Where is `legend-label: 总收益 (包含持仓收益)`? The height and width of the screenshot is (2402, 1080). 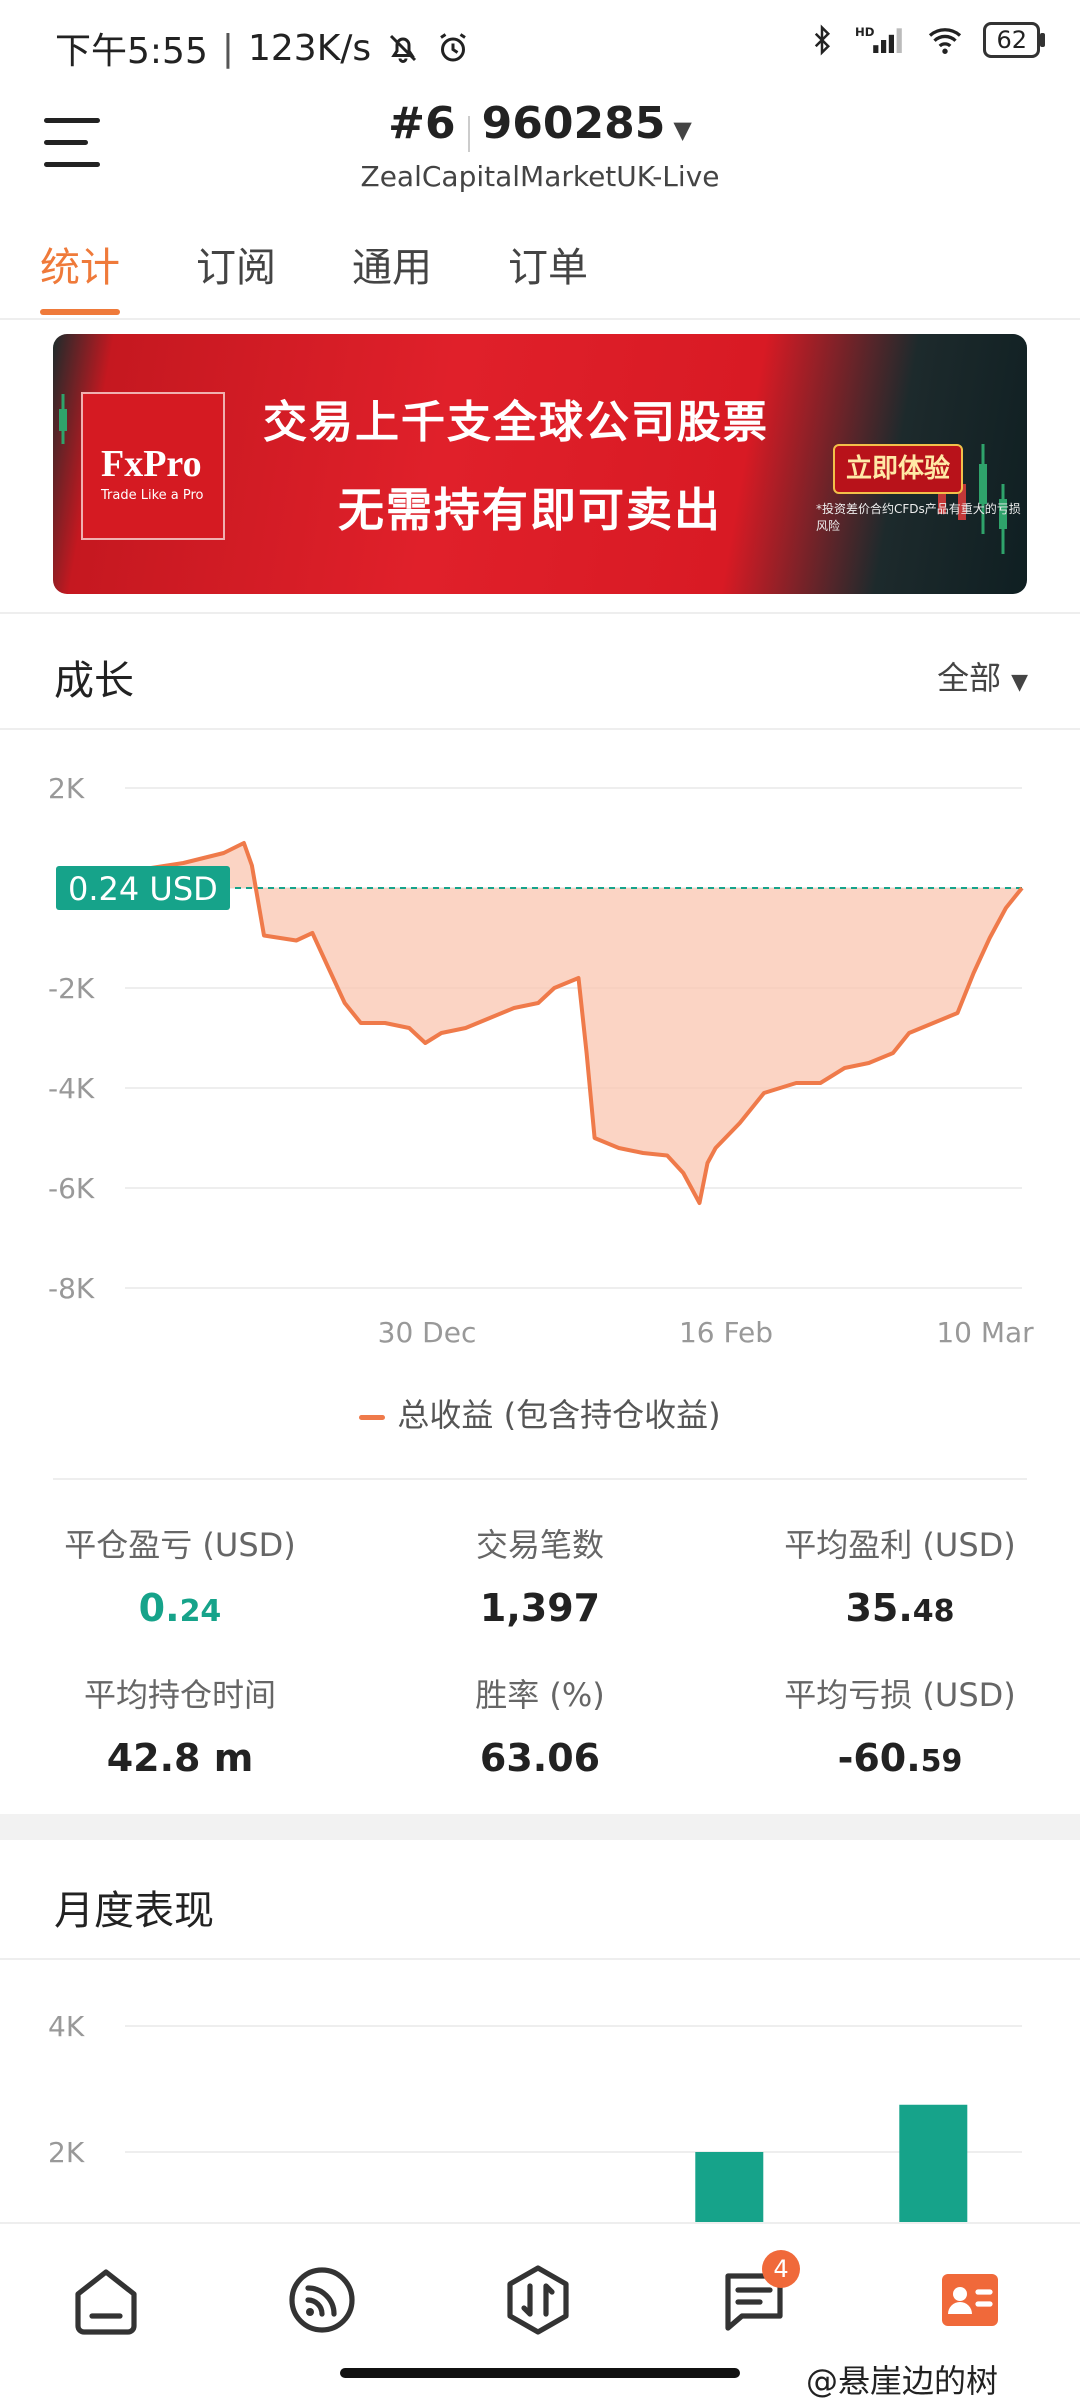
legend-label: 总收益 (包含持仓收益) is located at coordinates (559, 1415).